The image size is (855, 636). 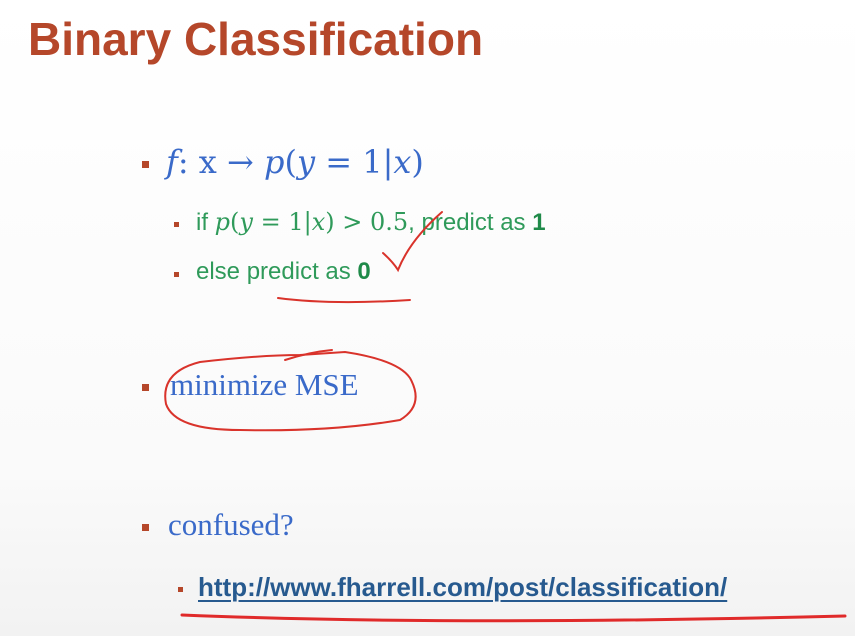 I want to click on circle-minimize, so click(x=290, y=391).